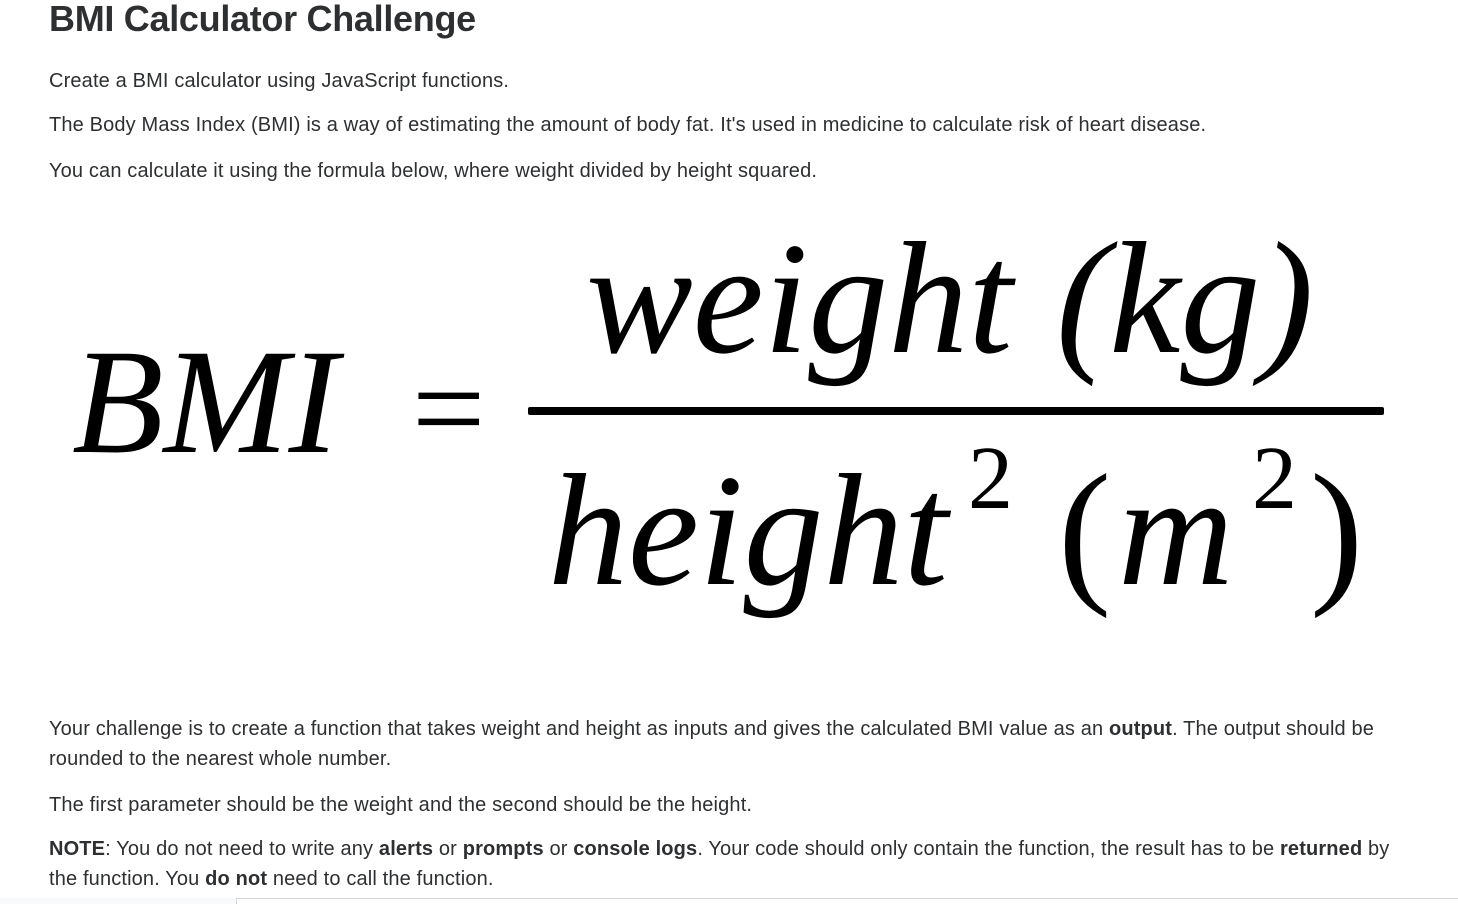  I want to click on bottom-panel-edge, so click(118, 901).